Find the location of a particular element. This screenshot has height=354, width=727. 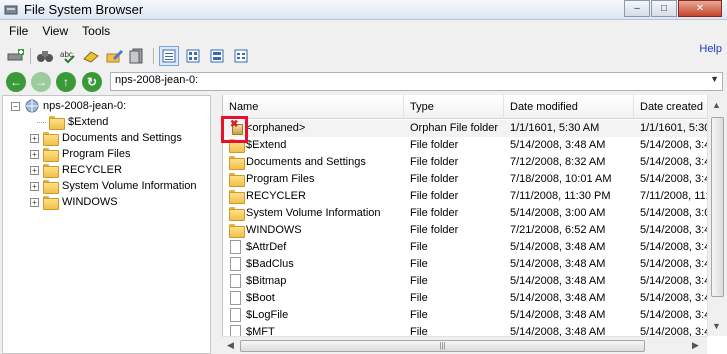

edit-button is located at coordinates (114, 56).